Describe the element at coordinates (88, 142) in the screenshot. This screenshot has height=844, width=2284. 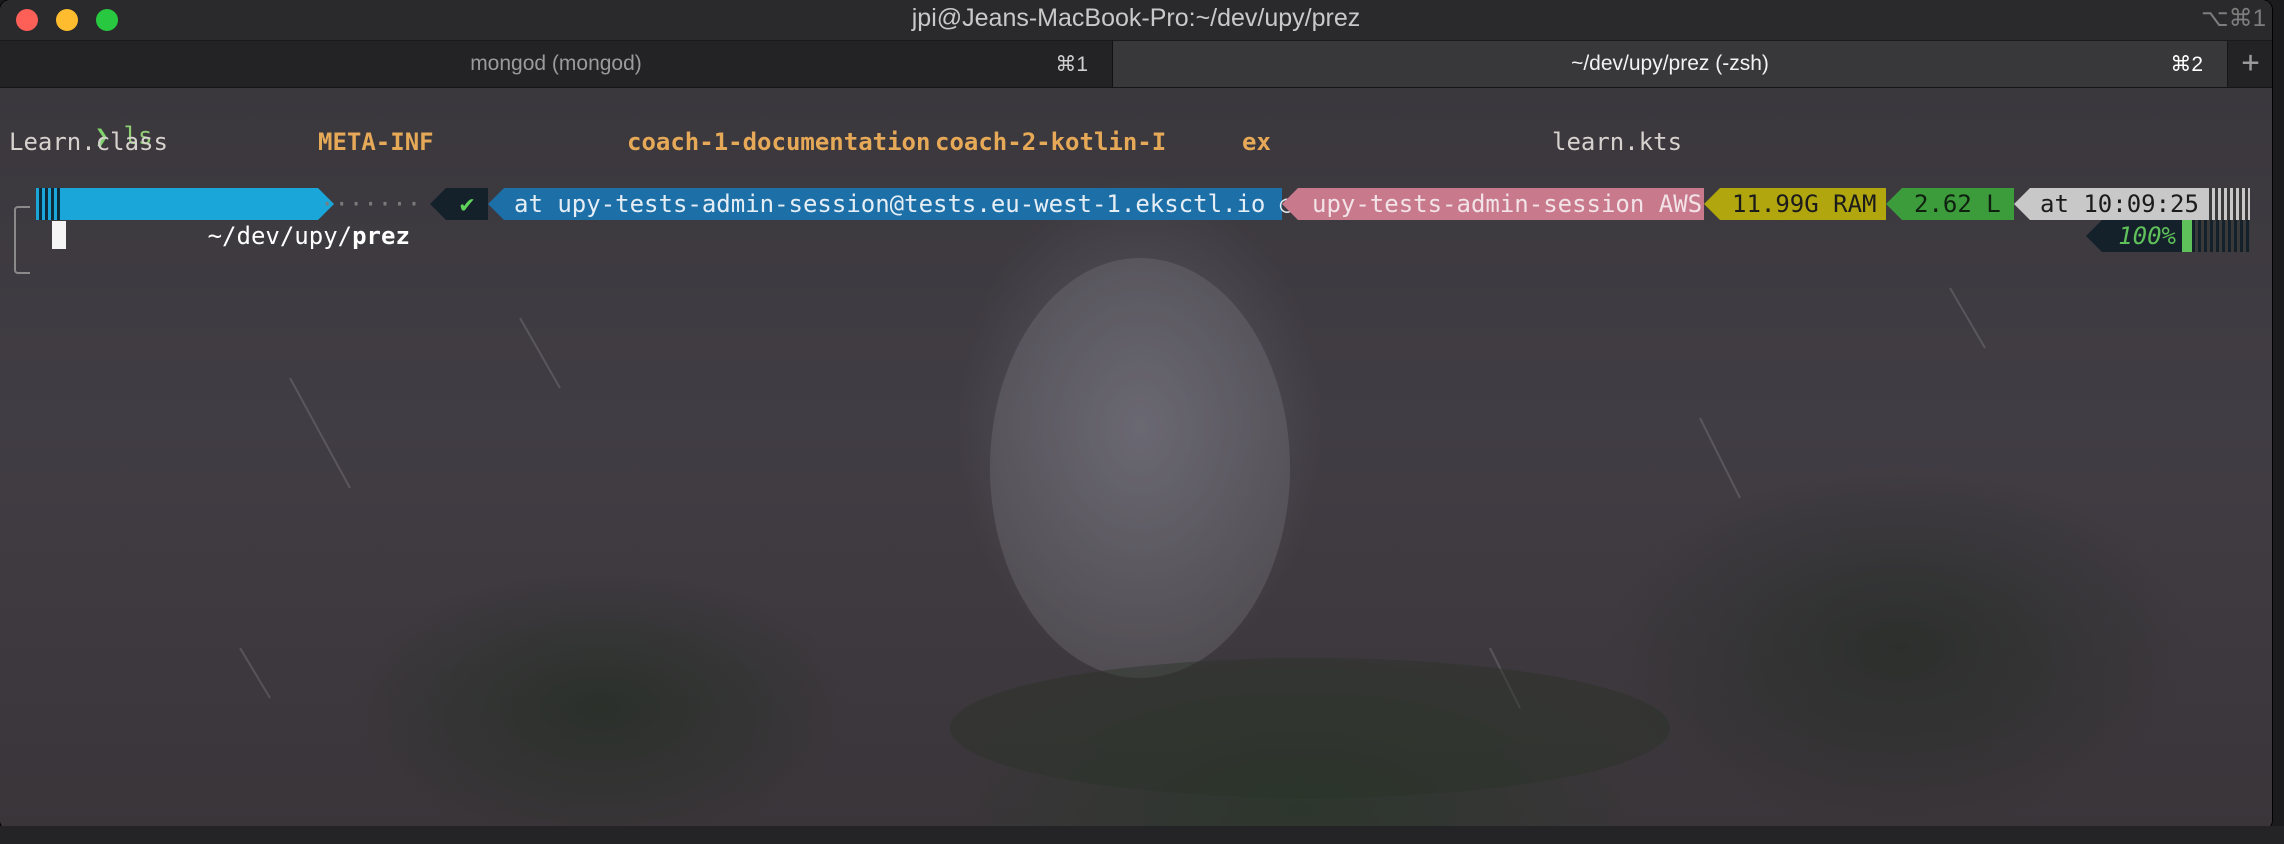
I see `ls-file: Learn.class` at that location.